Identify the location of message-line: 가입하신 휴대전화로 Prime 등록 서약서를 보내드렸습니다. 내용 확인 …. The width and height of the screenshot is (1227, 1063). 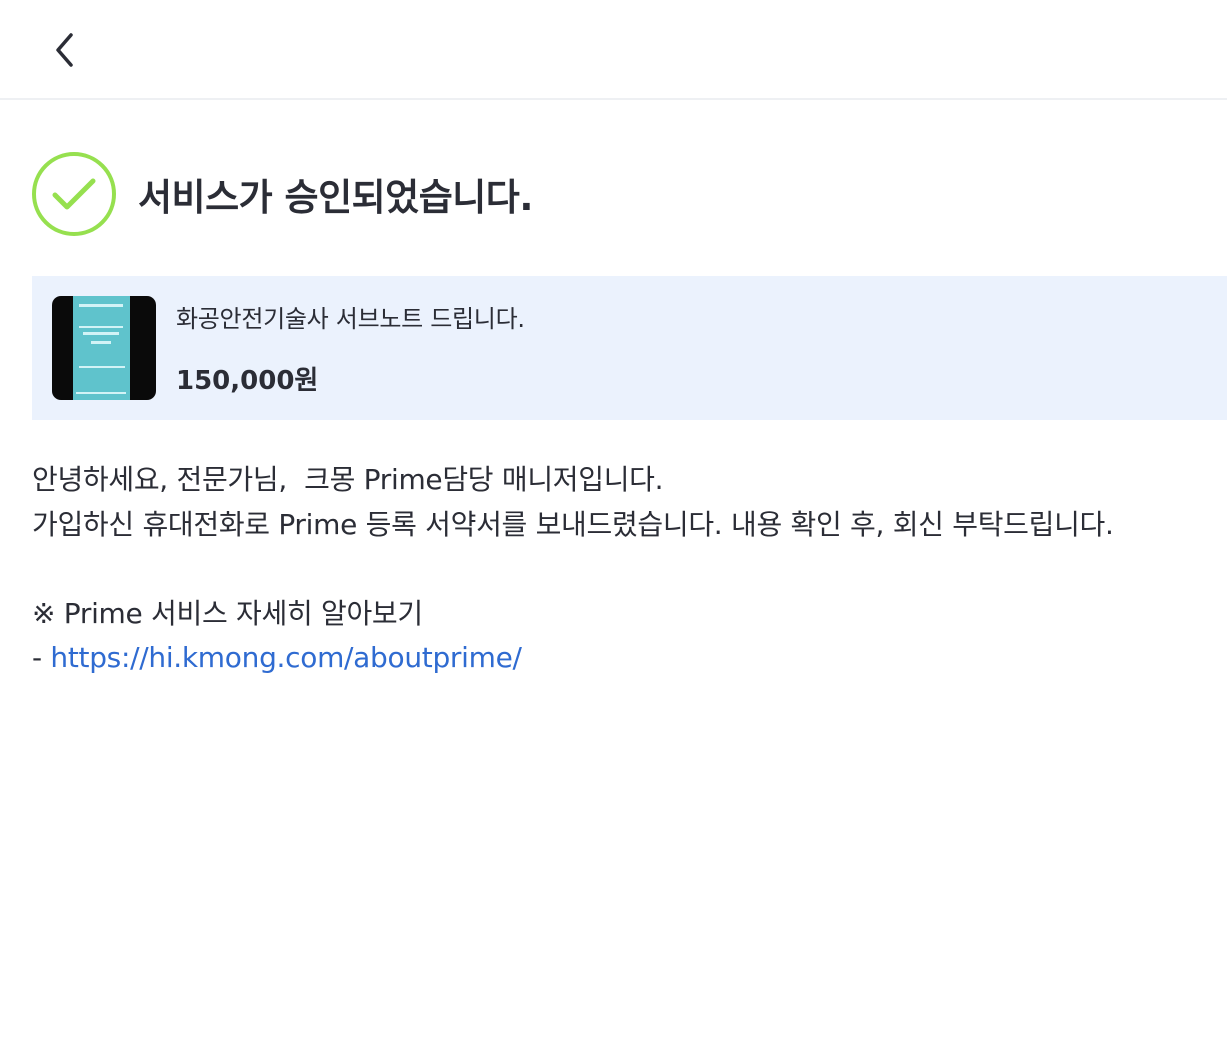
(573, 524).